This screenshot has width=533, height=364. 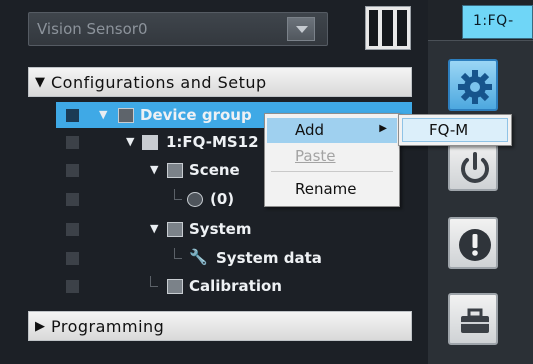 I want to click on toolbox-icon, so click(x=475, y=320).